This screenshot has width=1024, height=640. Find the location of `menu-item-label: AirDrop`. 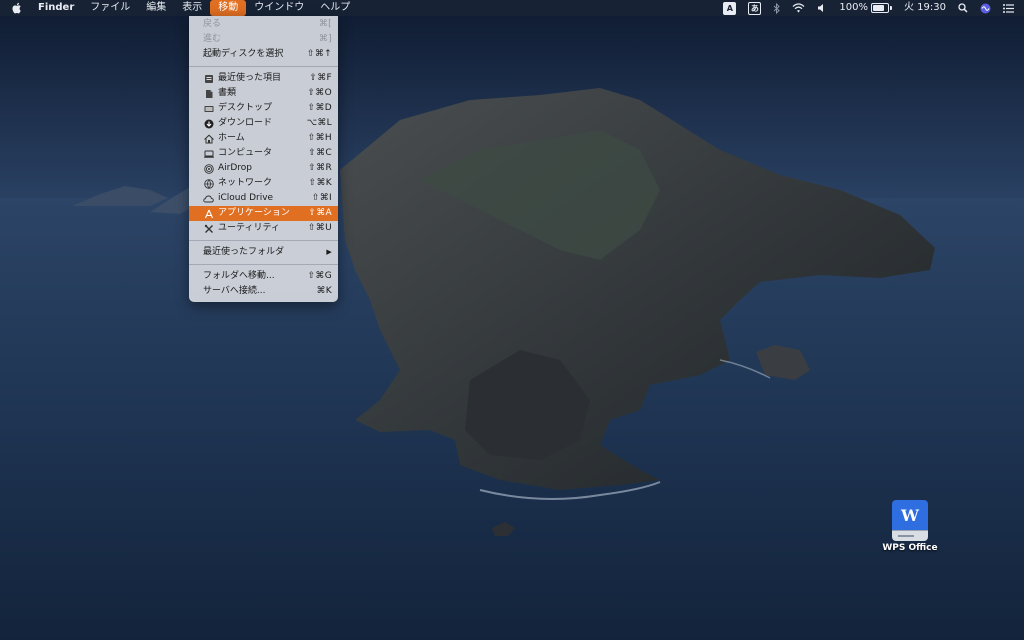

menu-item-label: AirDrop is located at coordinates (235, 168).